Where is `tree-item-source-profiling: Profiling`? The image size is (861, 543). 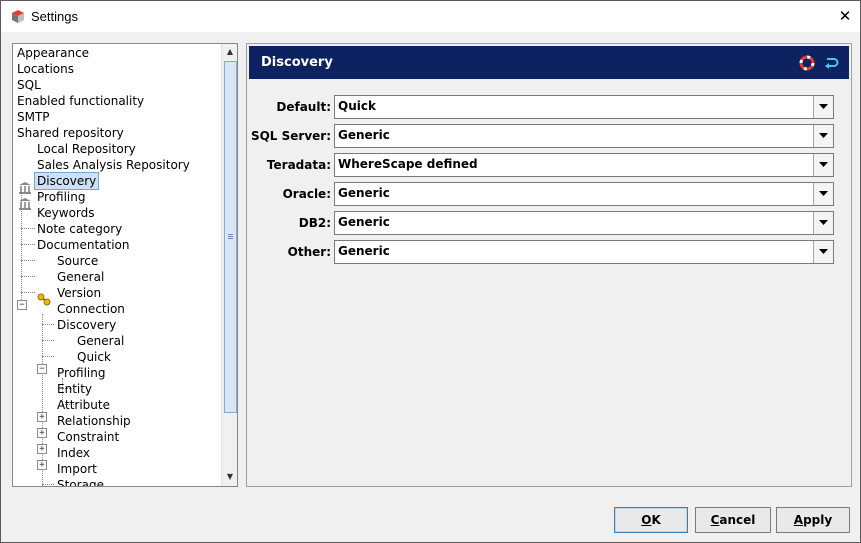
tree-item-source-profiling: Profiling is located at coordinates (81, 373).